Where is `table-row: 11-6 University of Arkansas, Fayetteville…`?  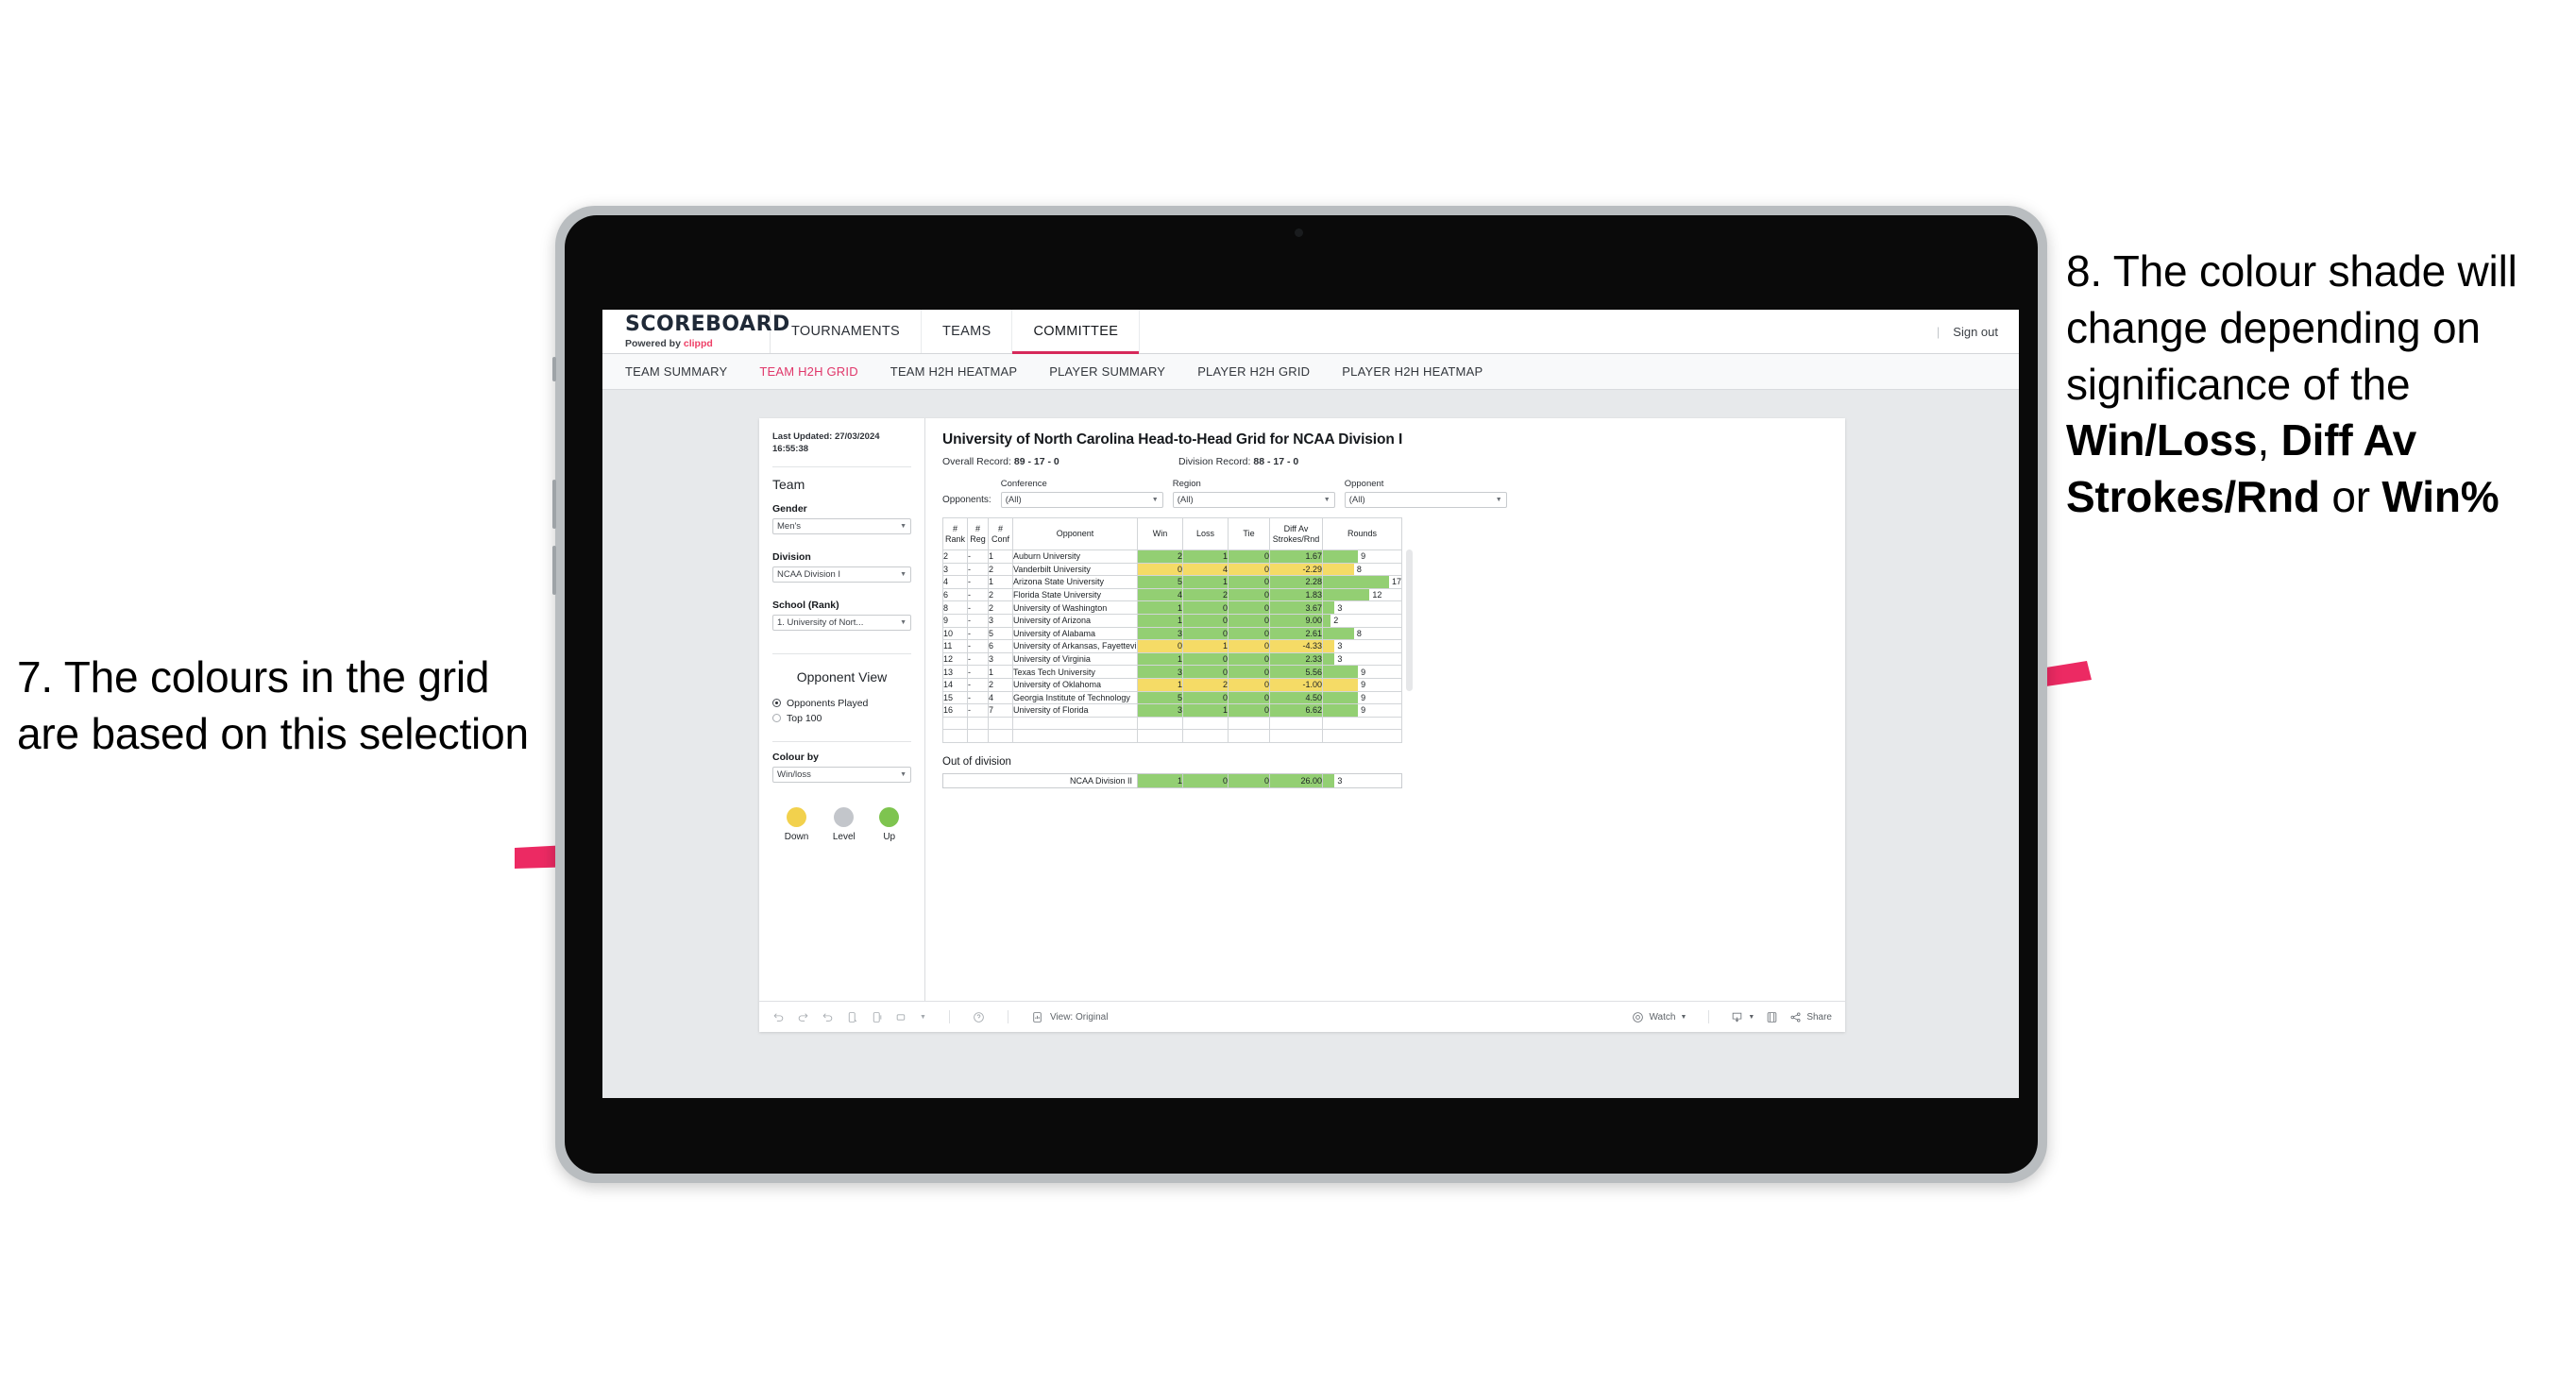
table-row: 11-6 University of Arkansas, Fayetteville… is located at coordinates (1172, 646).